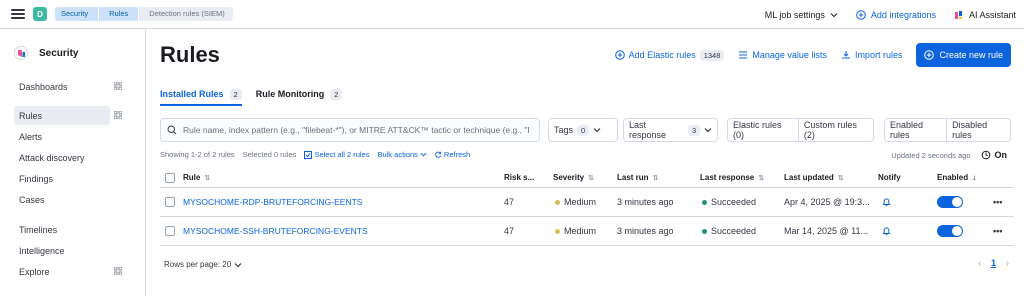 The image size is (1024, 296). I want to click on rule-name-link: MYSOCHOME-RDP-BRUTEFORCING-EENTS, so click(272, 202).